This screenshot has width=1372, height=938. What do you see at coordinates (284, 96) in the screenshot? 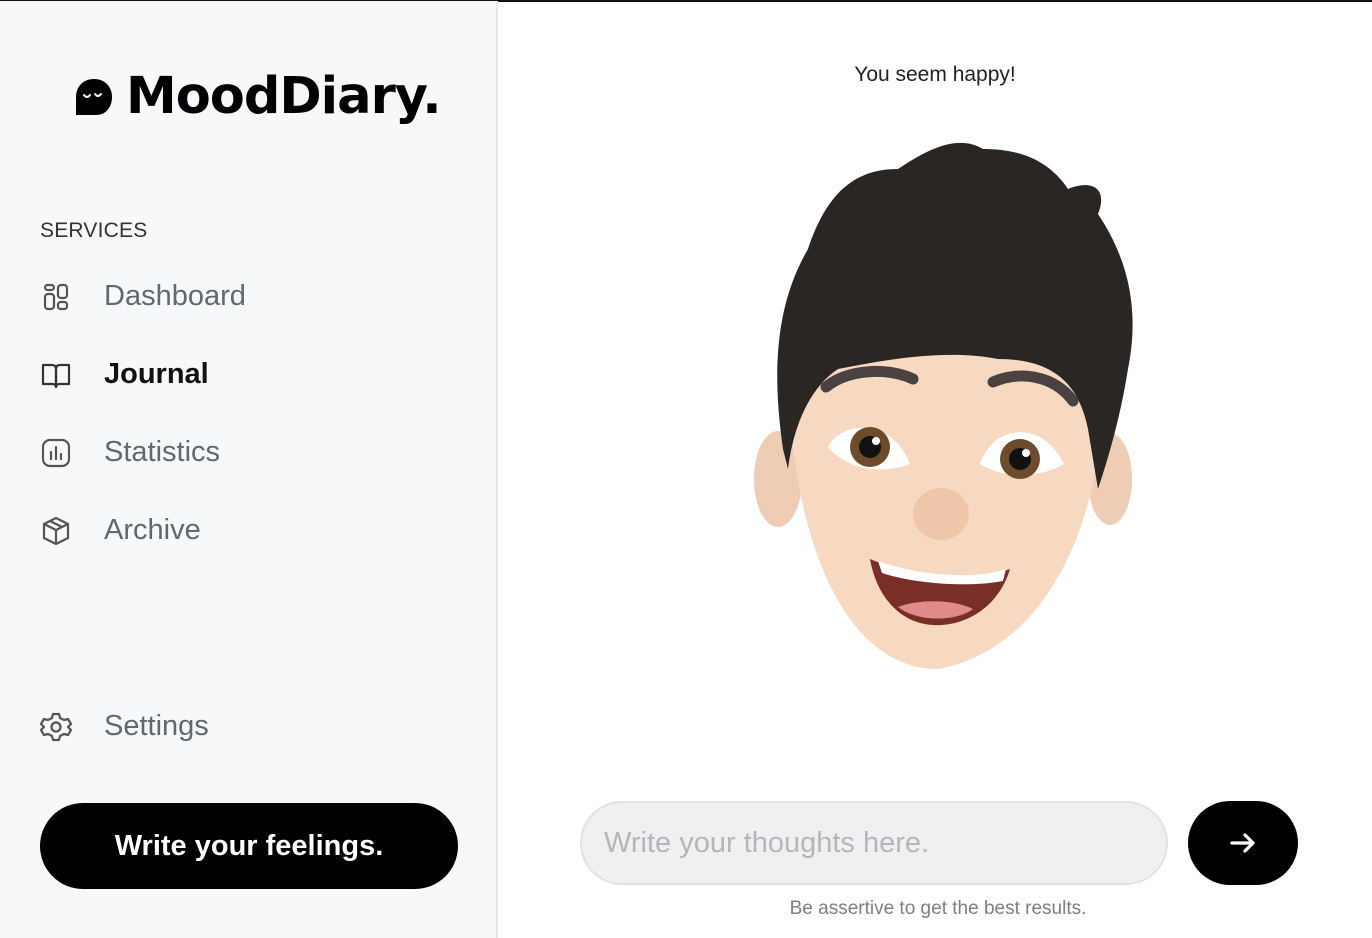
I see `brand-name: MoodDiary.` at bounding box center [284, 96].